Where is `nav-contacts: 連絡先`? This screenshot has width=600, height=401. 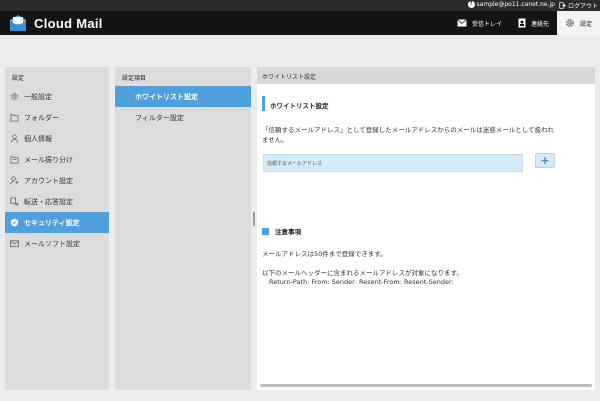 nav-contacts: 連絡先 is located at coordinates (533, 23).